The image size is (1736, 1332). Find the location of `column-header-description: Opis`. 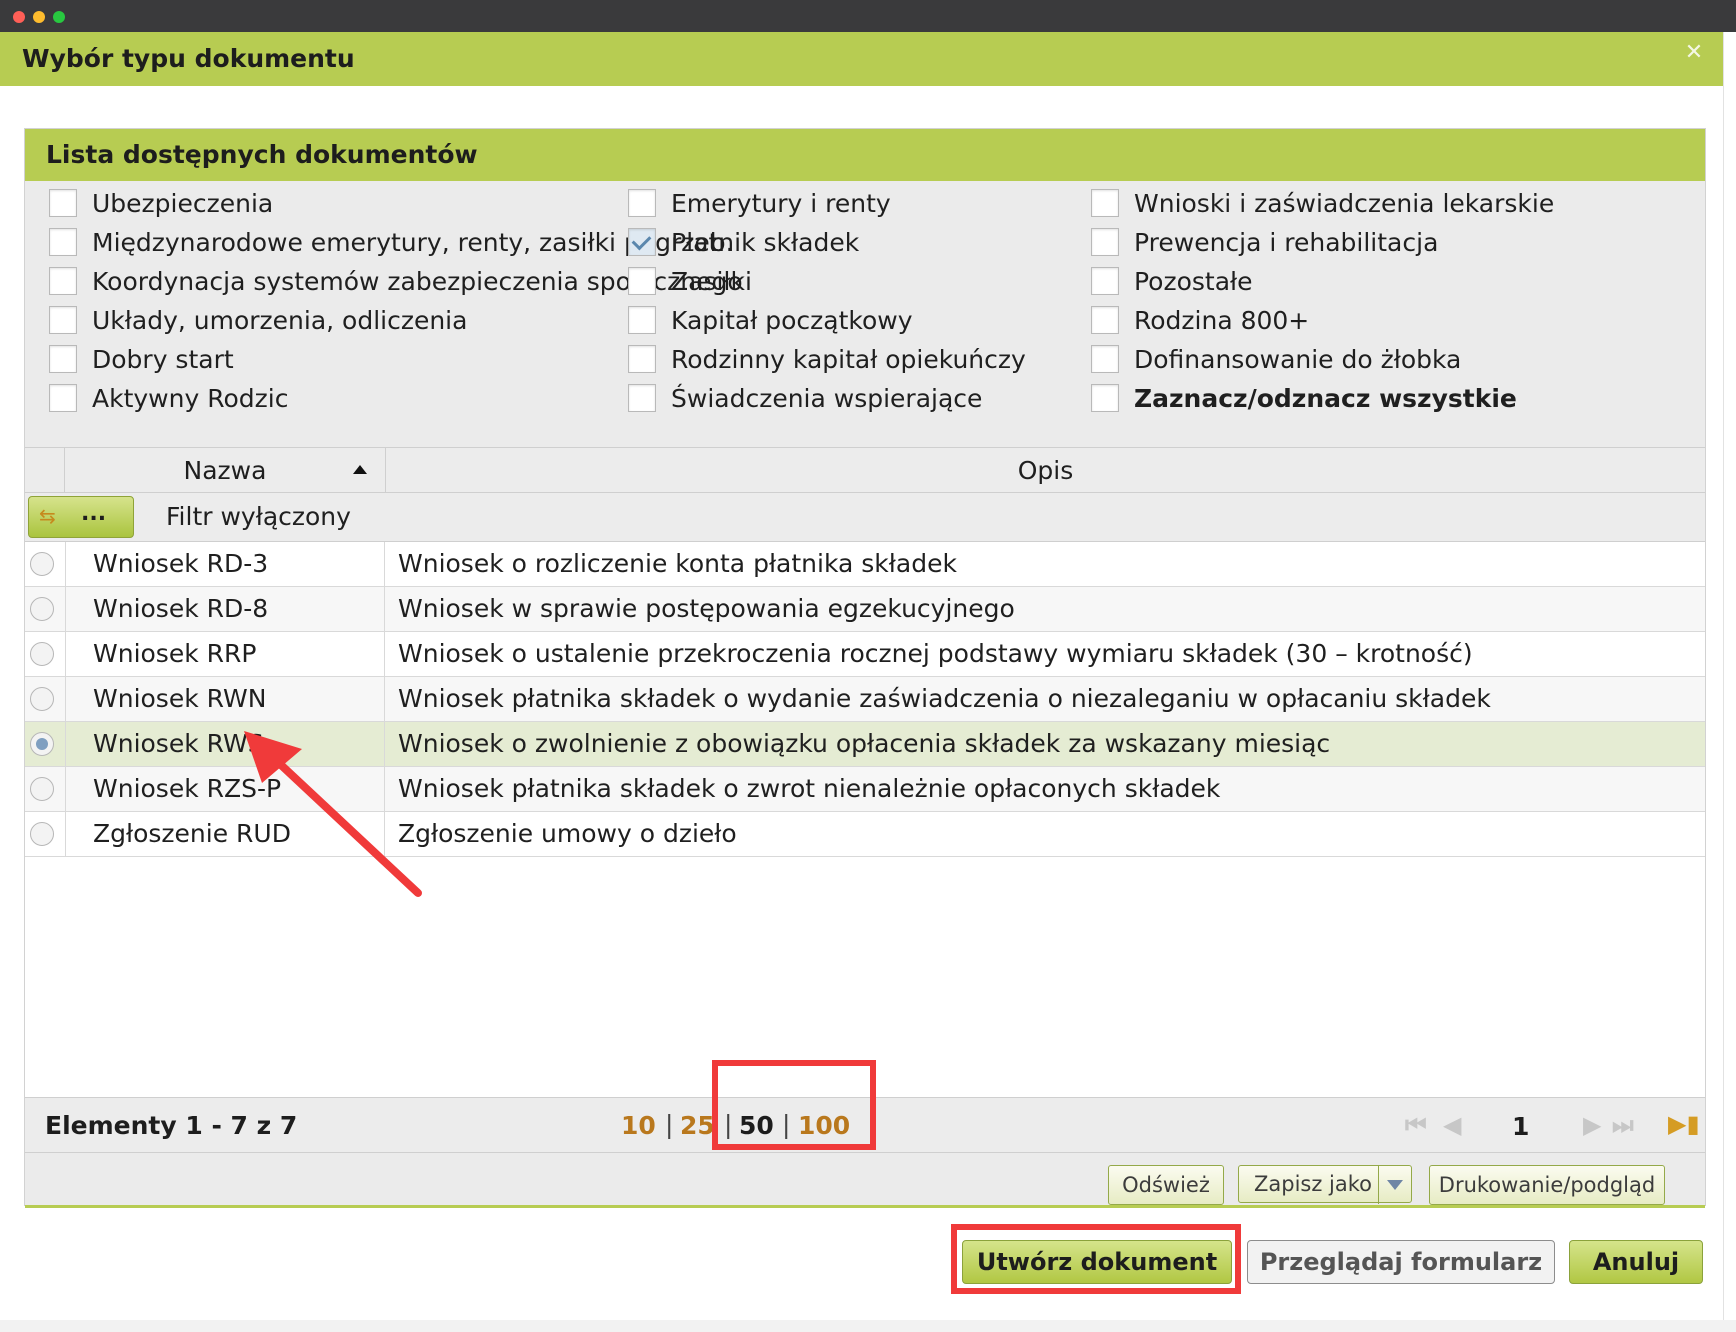

column-header-description: Opis is located at coordinates (1045, 470).